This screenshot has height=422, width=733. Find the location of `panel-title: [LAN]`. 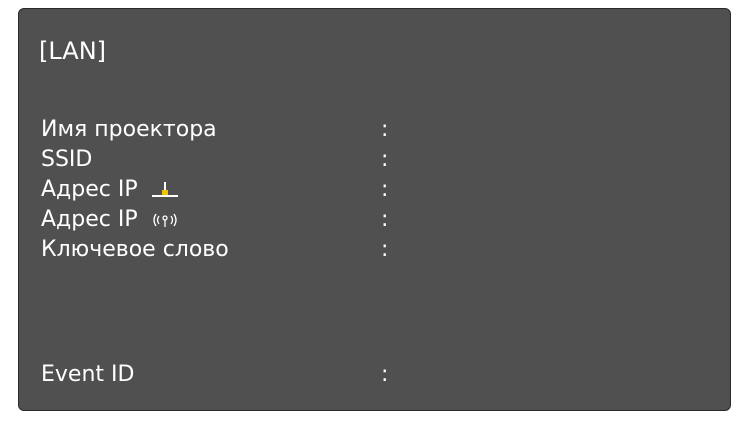

panel-title: [LAN] is located at coordinates (73, 51).